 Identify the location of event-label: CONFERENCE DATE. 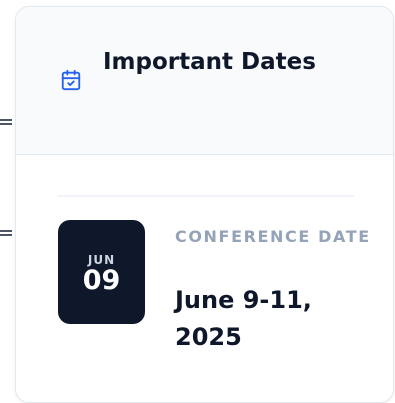
(273, 236).